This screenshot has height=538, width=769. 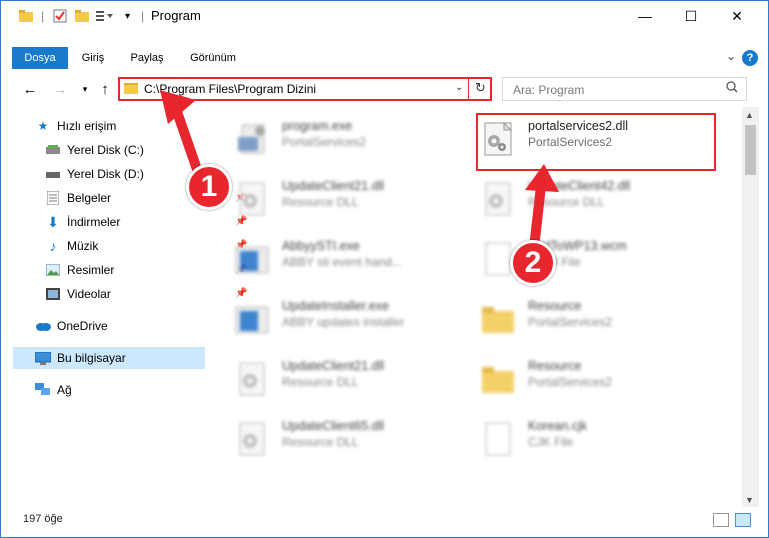 What do you see at coordinates (146, 198) in the screenshot?
I see `sidebar-item-documents: Belgeler 📌` at bounding box center [146, 198].